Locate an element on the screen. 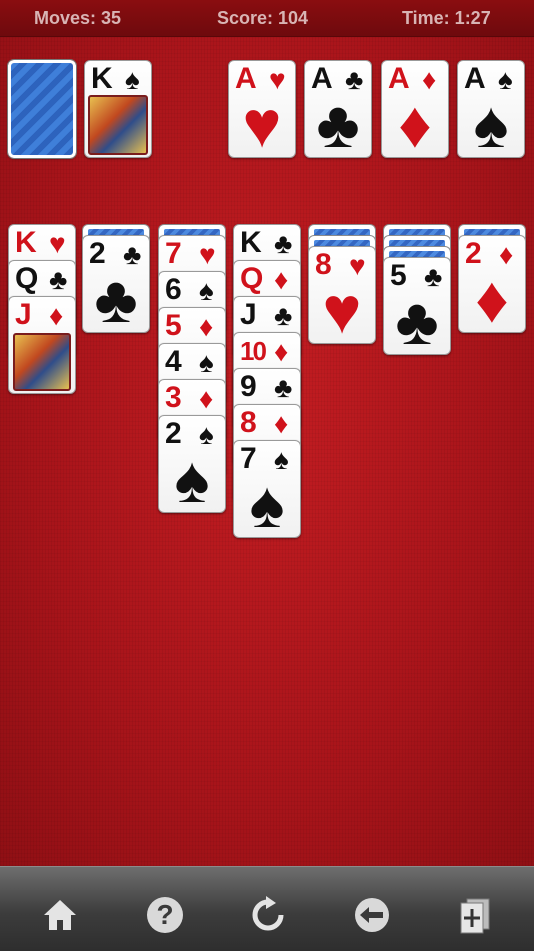 The image size is (534, 951). foundation-1-center-suit-icon: ♥ is located at coordinates (262, 124).